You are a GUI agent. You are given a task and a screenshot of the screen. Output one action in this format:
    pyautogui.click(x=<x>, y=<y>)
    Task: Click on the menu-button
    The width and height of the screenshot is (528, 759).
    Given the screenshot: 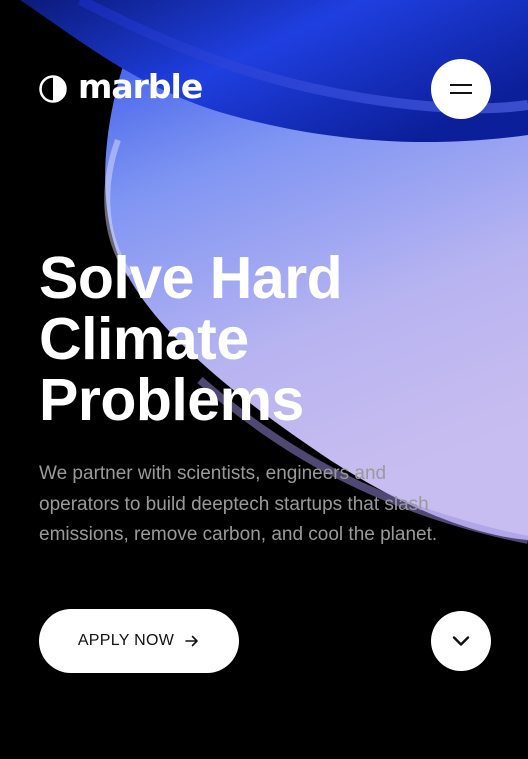 What is the action you would take?
    pyautogui.click(x=461, y=89)
    